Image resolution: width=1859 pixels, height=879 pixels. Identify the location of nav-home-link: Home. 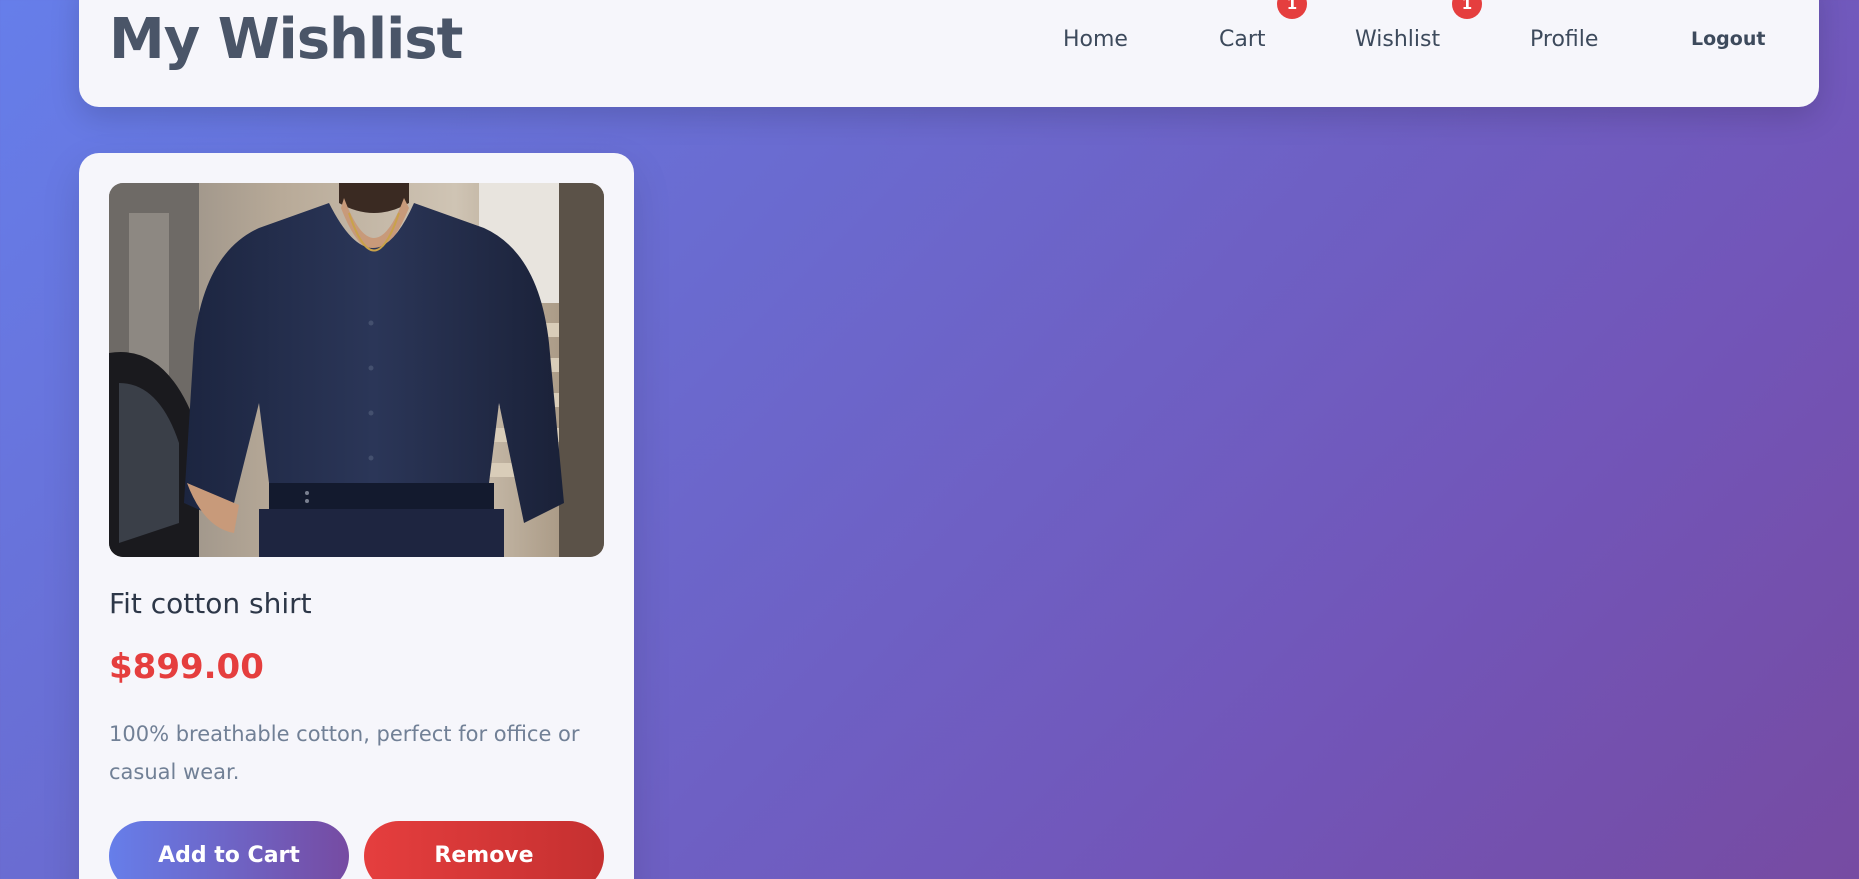
(1095, 40).